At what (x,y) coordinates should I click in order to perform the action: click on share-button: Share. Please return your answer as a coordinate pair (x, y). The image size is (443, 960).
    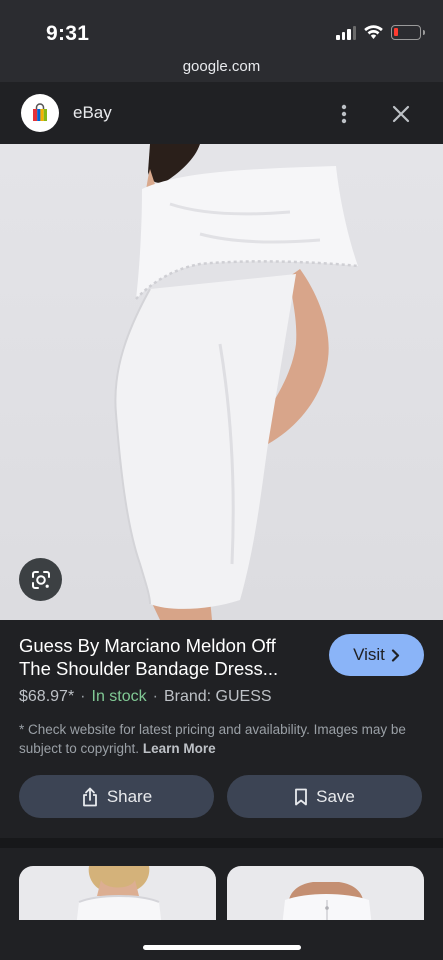
    Looking at the image, I should click on (116, 796).